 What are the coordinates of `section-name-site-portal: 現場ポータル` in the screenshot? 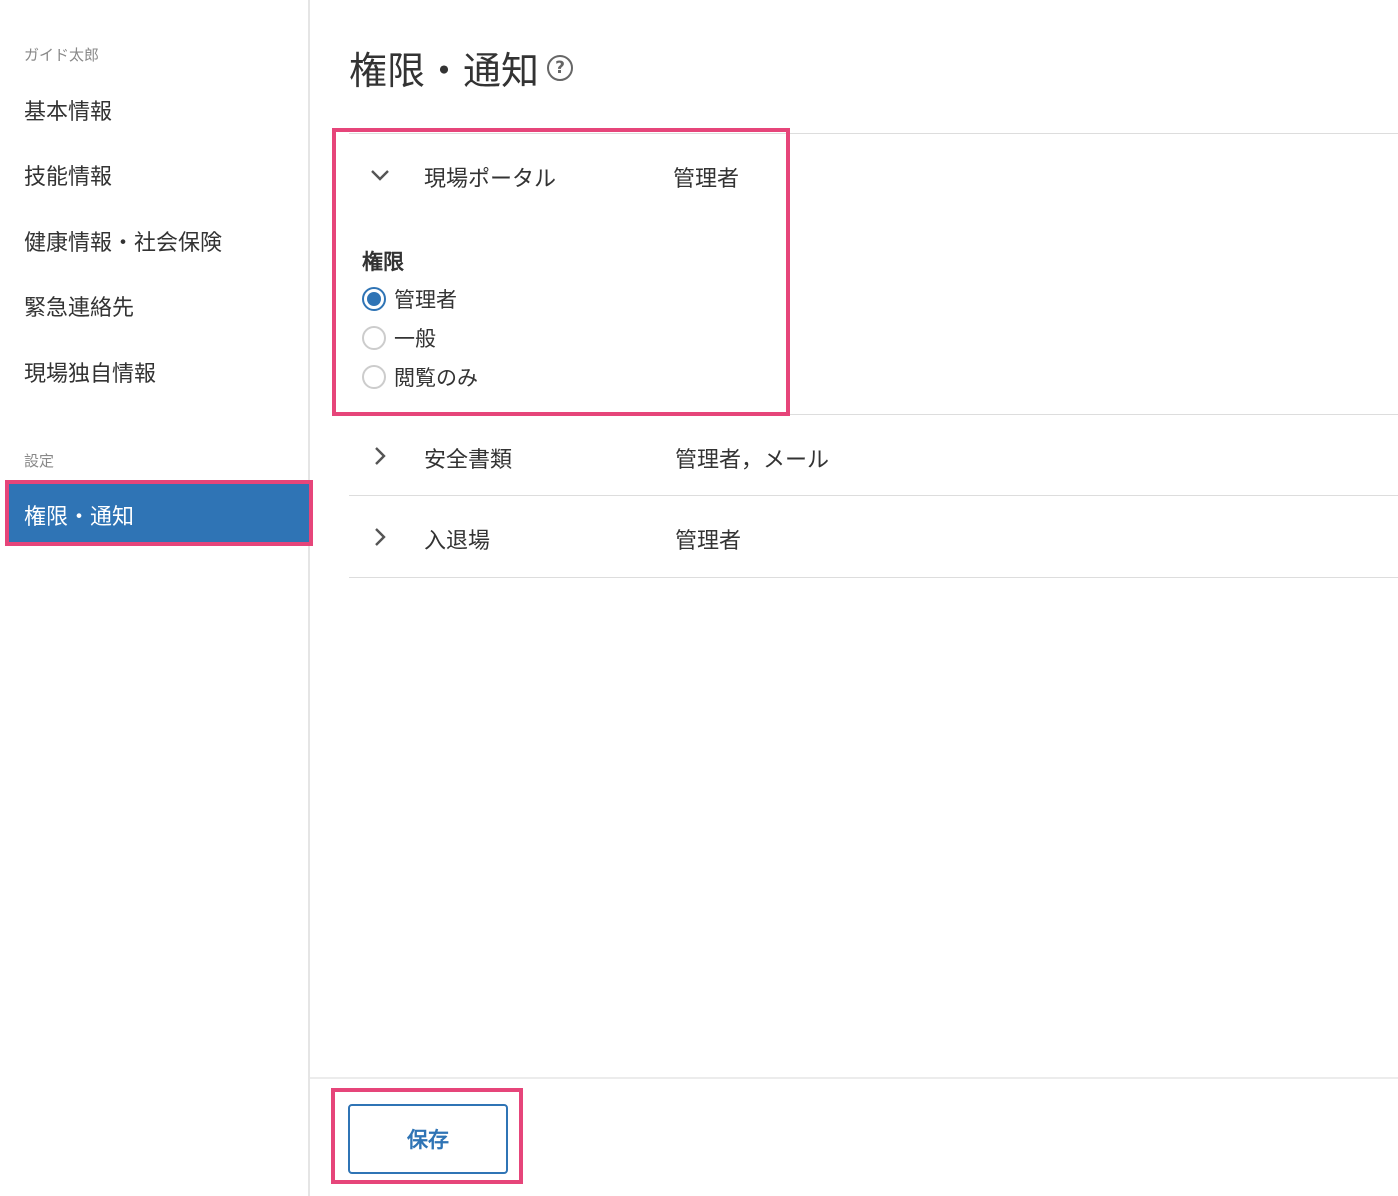 It's located at (490, 177).